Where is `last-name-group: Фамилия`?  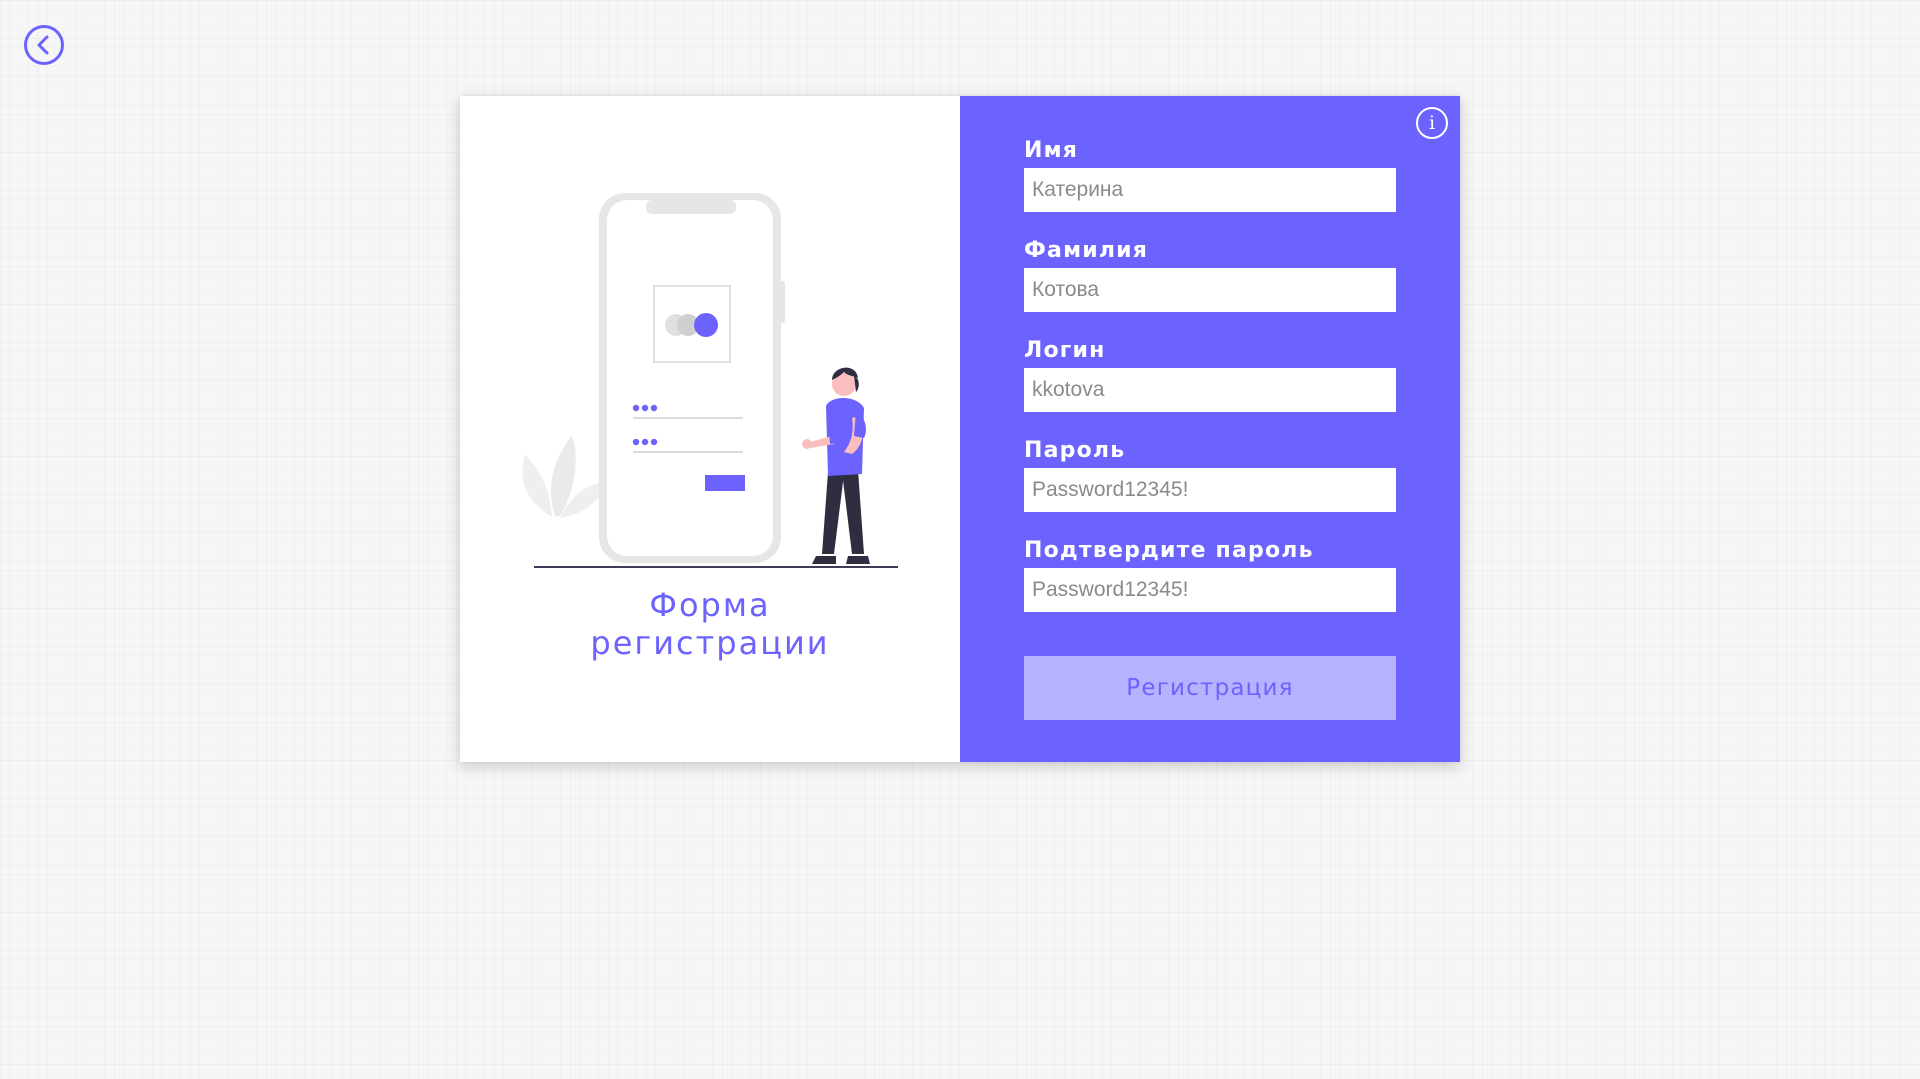 last-name-group: Фамилия is located at coordinates (1210, 275).